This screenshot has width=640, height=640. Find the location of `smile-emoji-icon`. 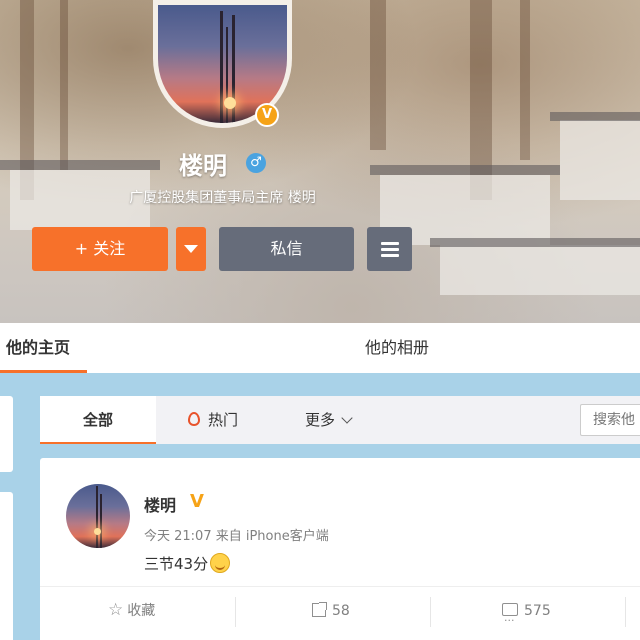

smile-emoji-icon is located at coordinates (220, 563).